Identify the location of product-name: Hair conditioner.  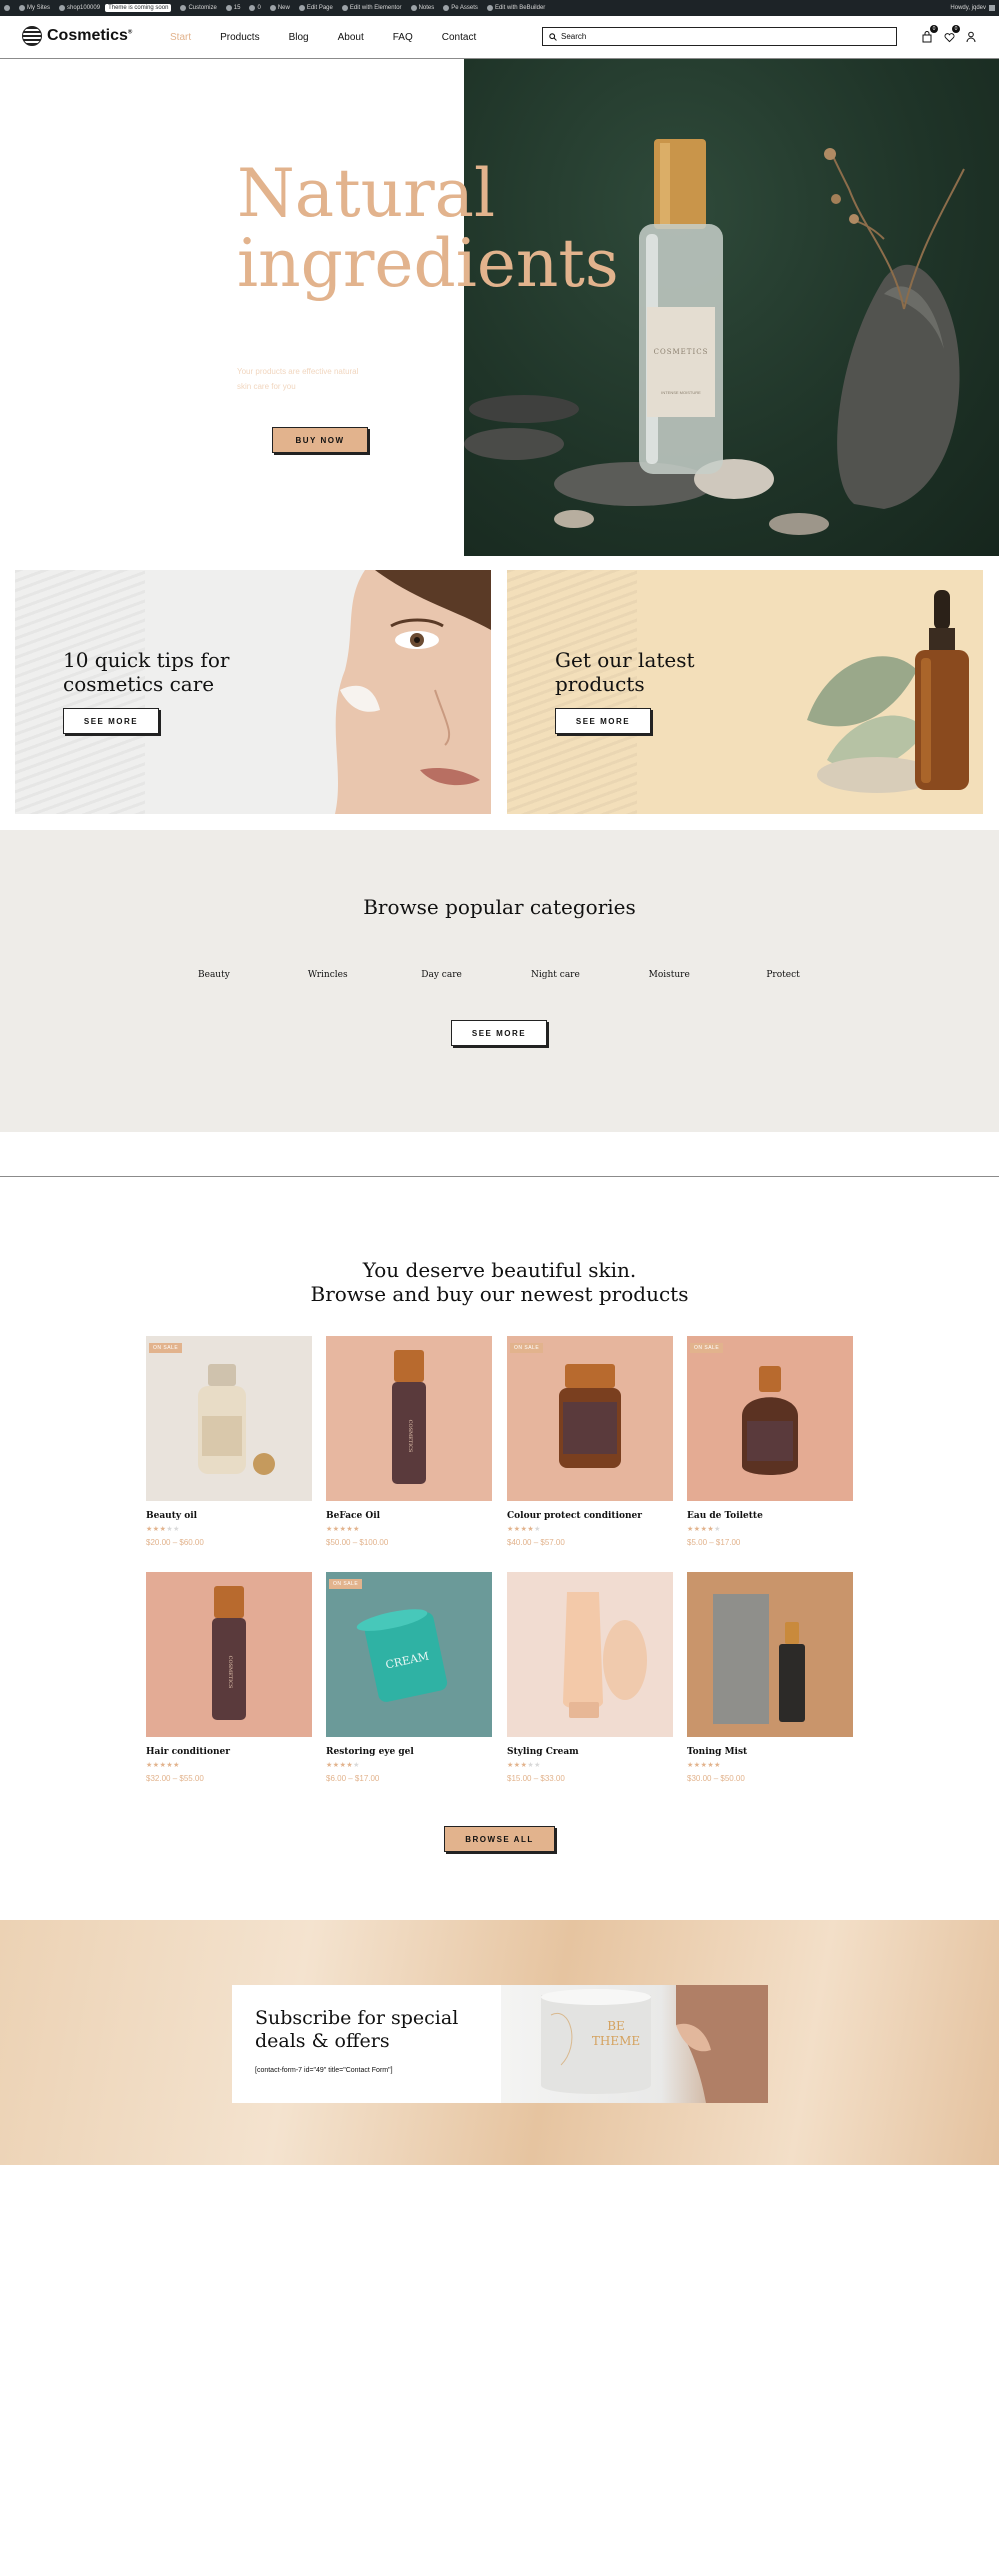
(229, 1752).